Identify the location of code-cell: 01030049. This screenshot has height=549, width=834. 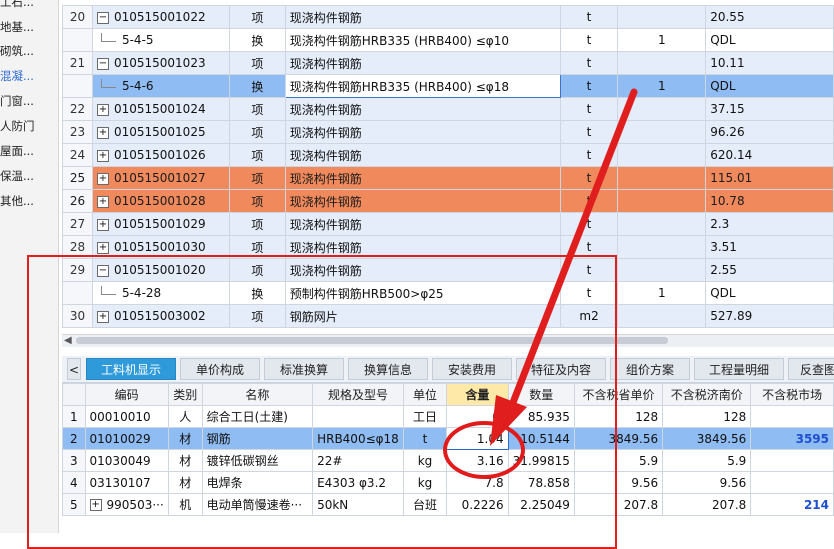
(126, 460).